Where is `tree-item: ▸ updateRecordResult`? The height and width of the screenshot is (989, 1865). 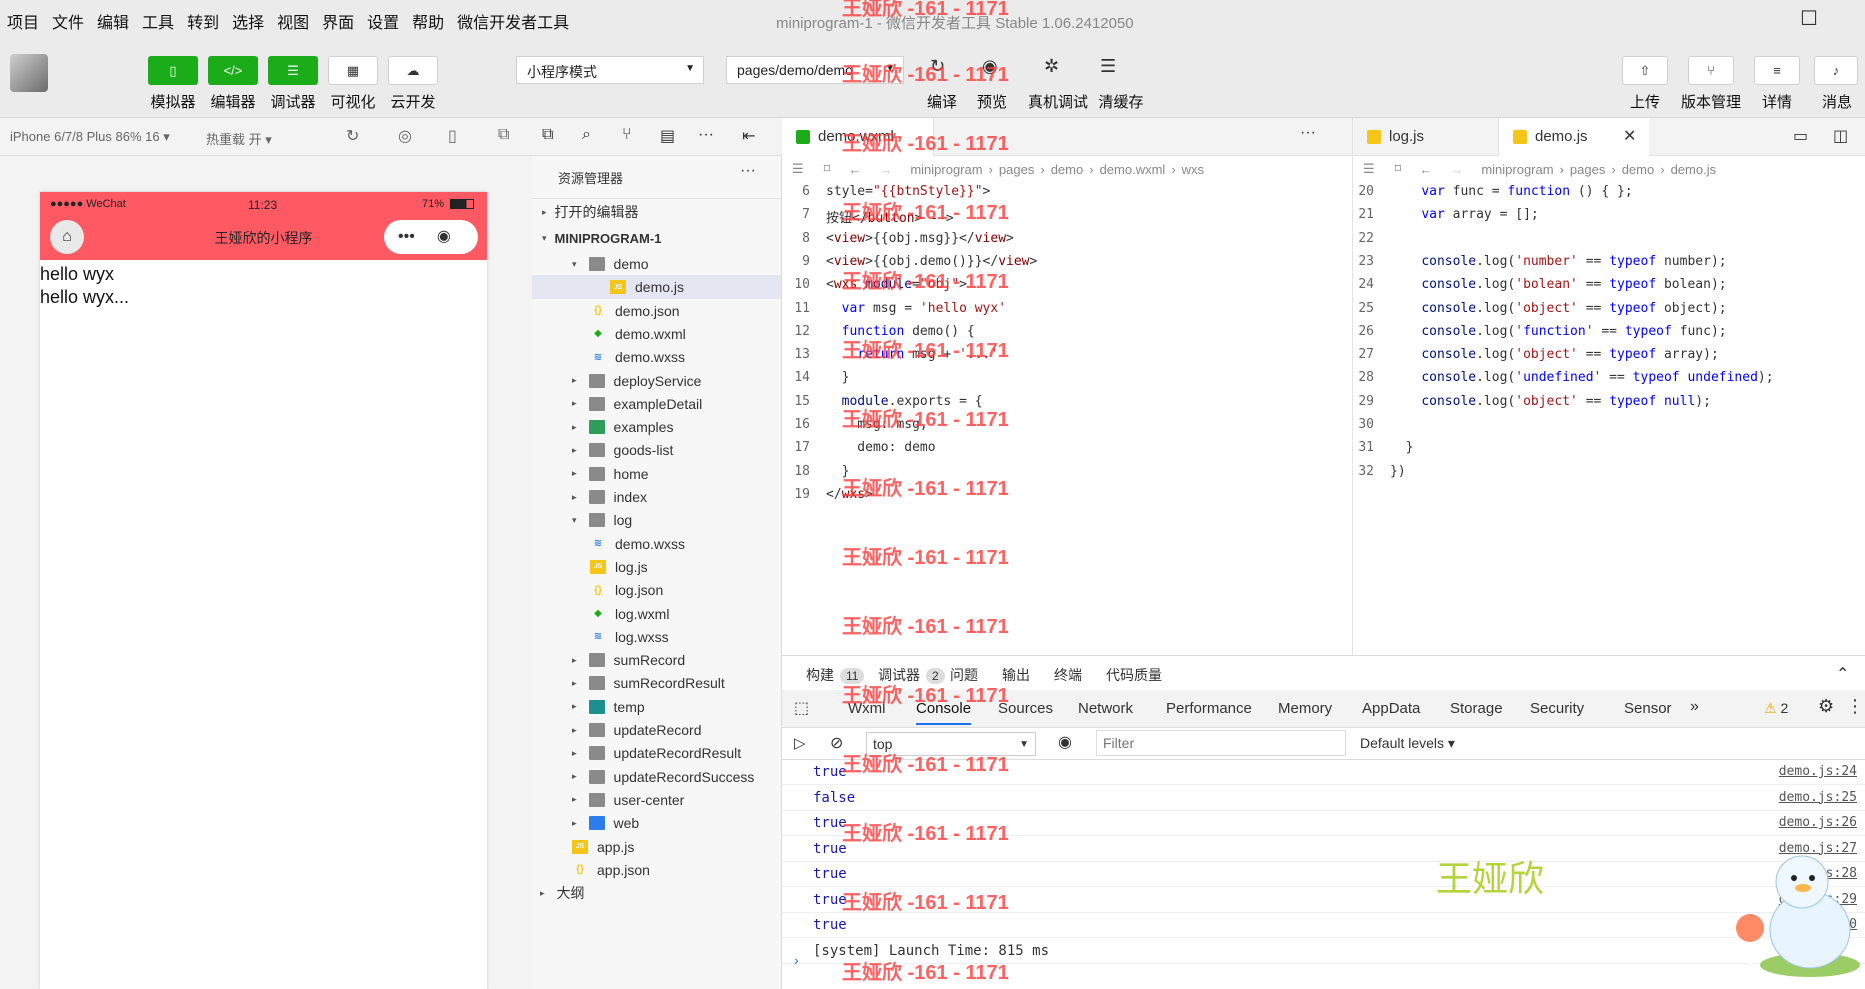 tree-item: ▸ updateRecordResult is located at coordinates (656, 753).